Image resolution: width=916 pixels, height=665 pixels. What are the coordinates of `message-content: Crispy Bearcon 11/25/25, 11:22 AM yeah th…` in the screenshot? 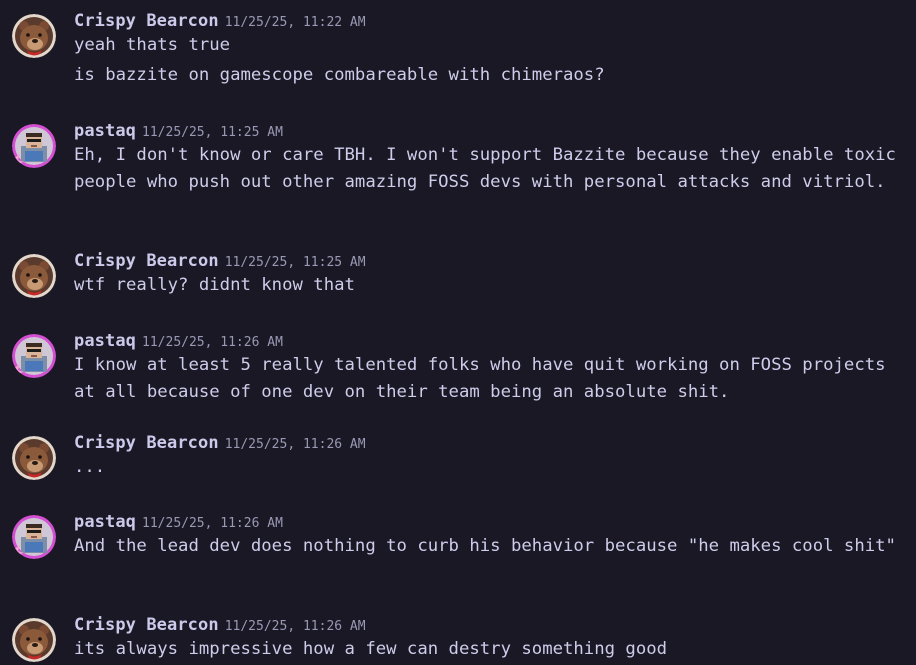 It's located at (492, 49).